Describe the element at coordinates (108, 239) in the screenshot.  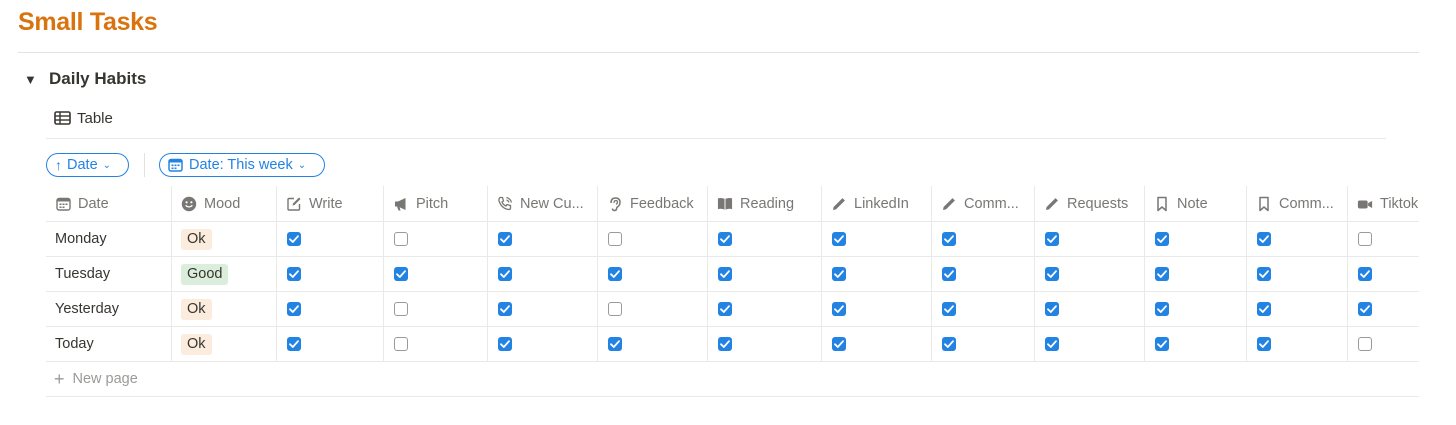
I see `date-cell: Monday` at that location.